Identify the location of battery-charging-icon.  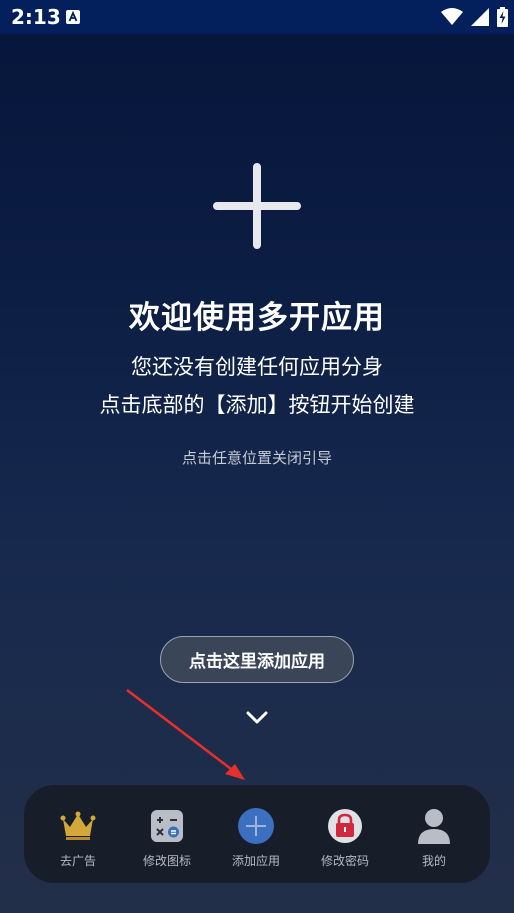
(502, 17).